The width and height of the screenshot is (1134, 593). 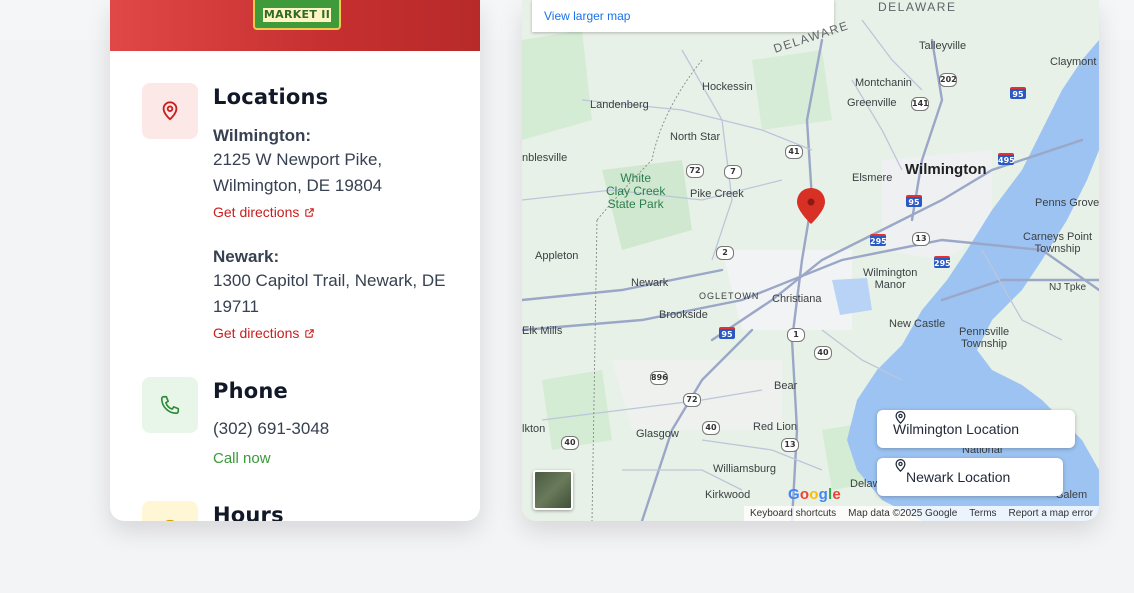 What do you see at coordinates (1068, 287) in the screenshot?
I see `map-label: NJ Tpke` at bounding box center [1068, 287].